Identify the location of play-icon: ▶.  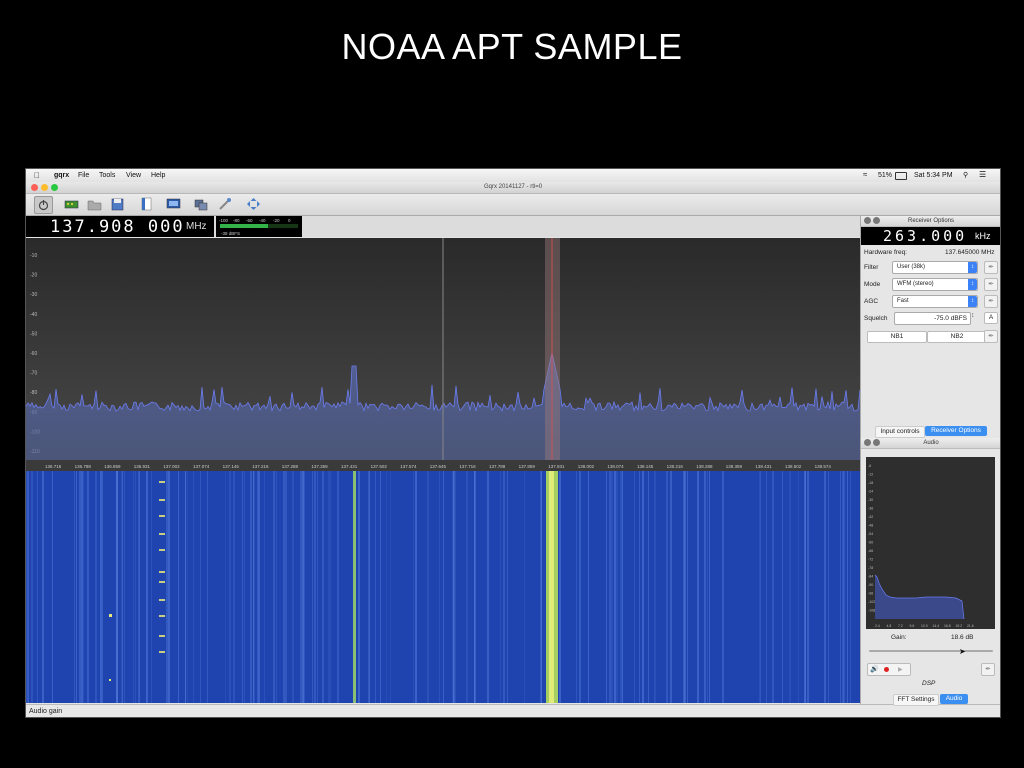
(900, 669).